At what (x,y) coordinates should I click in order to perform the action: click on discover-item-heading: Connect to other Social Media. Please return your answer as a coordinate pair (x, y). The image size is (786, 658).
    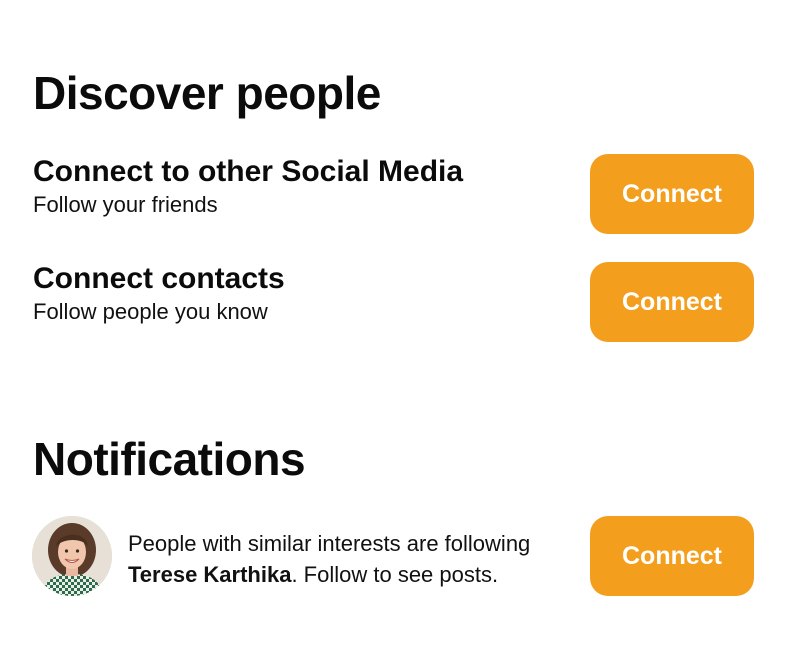
    Looking at the image, I should click on (248, 171).